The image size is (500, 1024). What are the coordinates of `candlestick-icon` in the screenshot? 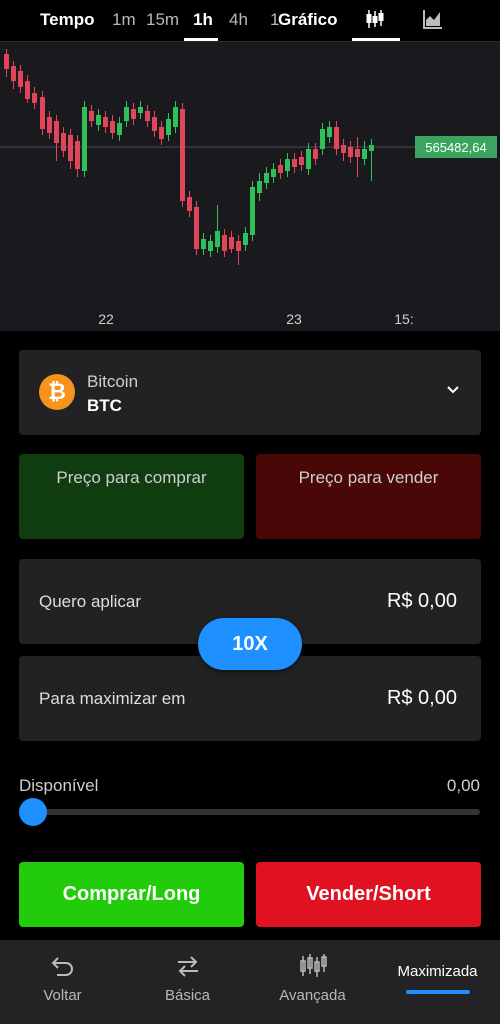 It's located at (375, 19).